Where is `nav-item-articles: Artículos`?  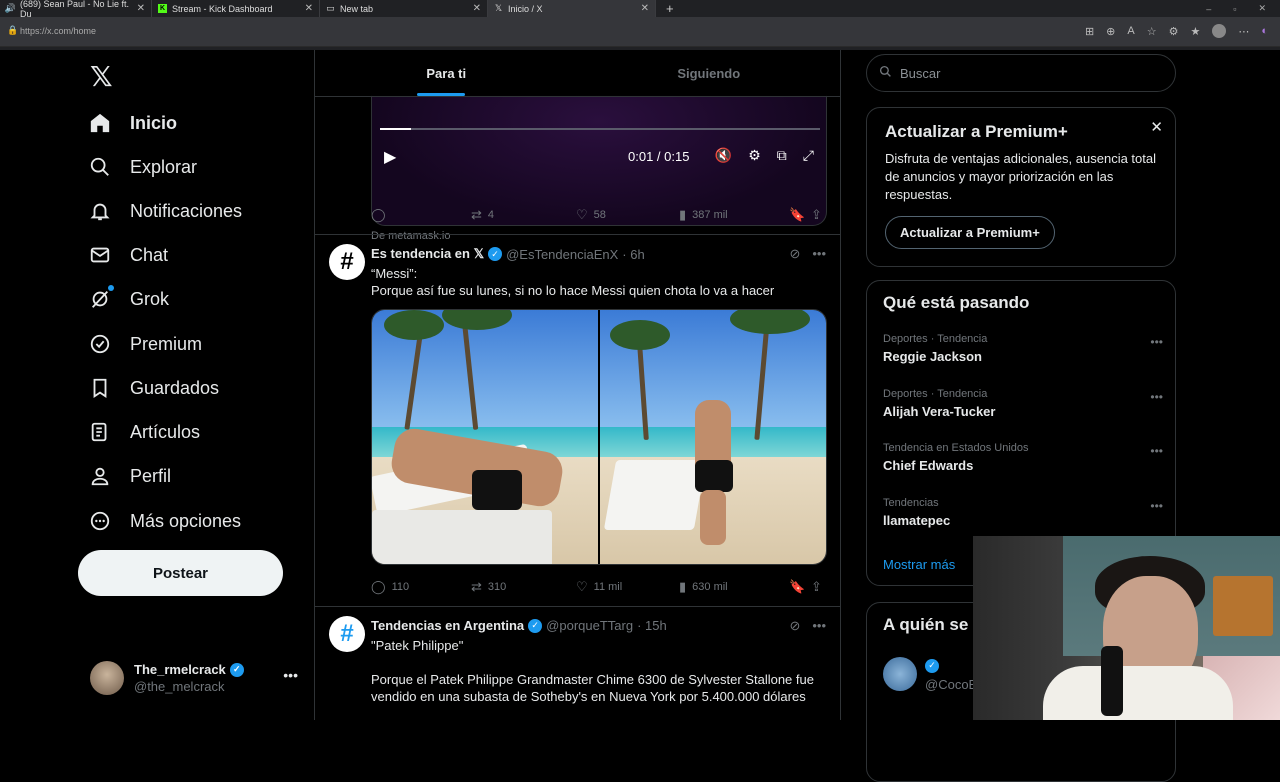
nav-item-articles: Artículos is located at coordinates (144, 432).